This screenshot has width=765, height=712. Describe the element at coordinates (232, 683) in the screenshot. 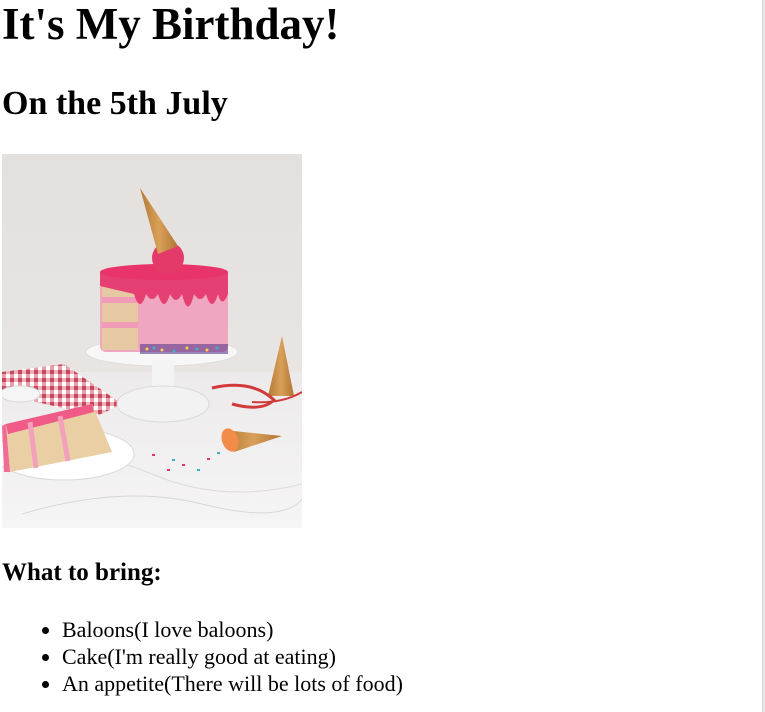

I see `list-item: An appetite(There will be lots of food)` at that location.